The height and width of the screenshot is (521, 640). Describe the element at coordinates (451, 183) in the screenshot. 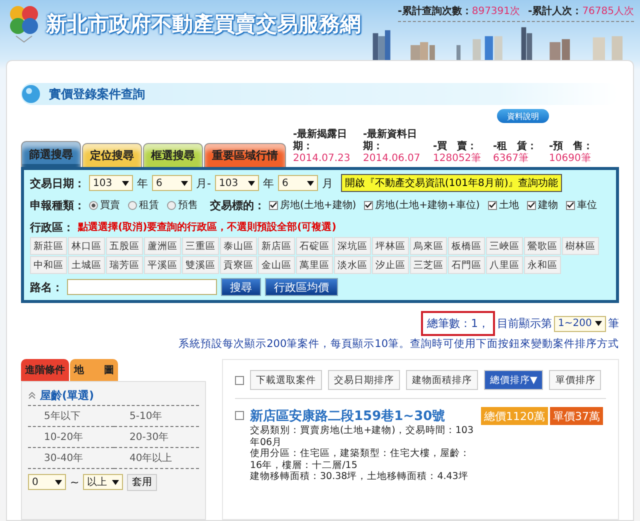

I see `old-data-button: 開啟『不動產交易資訊(101年8月前)』查詢功能` at that location.